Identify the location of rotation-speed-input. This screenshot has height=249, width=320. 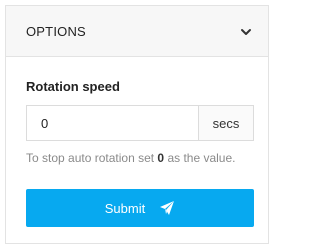
(112, 123).